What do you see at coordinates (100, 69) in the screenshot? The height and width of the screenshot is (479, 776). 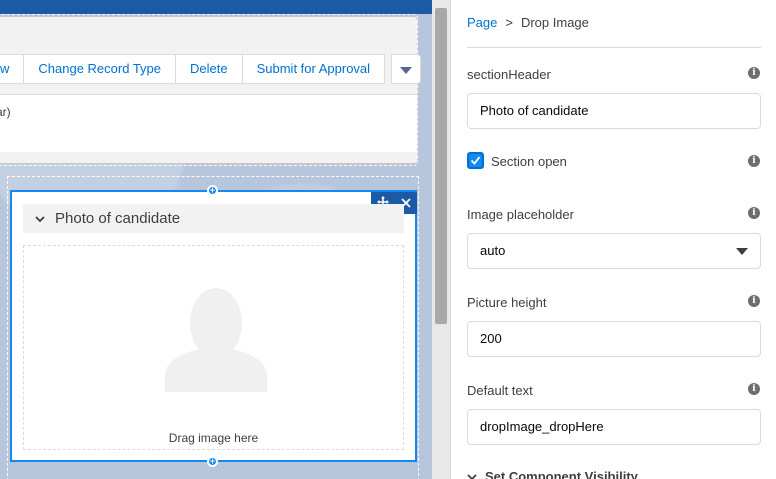 I see `change-record-type-button: Change Record Type` at bounding box center [100, 69].